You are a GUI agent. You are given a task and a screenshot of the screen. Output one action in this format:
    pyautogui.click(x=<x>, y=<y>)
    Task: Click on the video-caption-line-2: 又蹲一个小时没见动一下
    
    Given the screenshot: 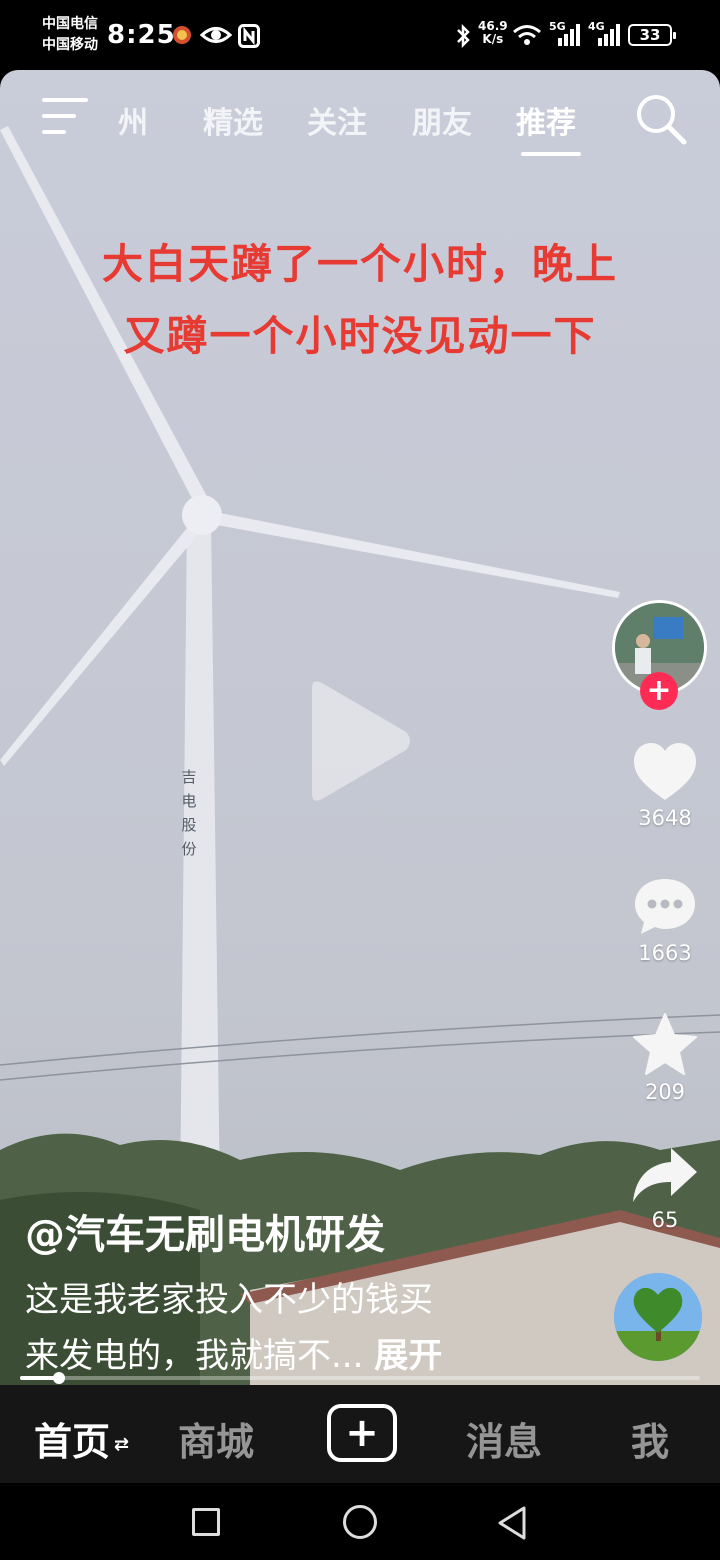 What is the action you would take?
    pyautogui.click(x=360, y=336)
    